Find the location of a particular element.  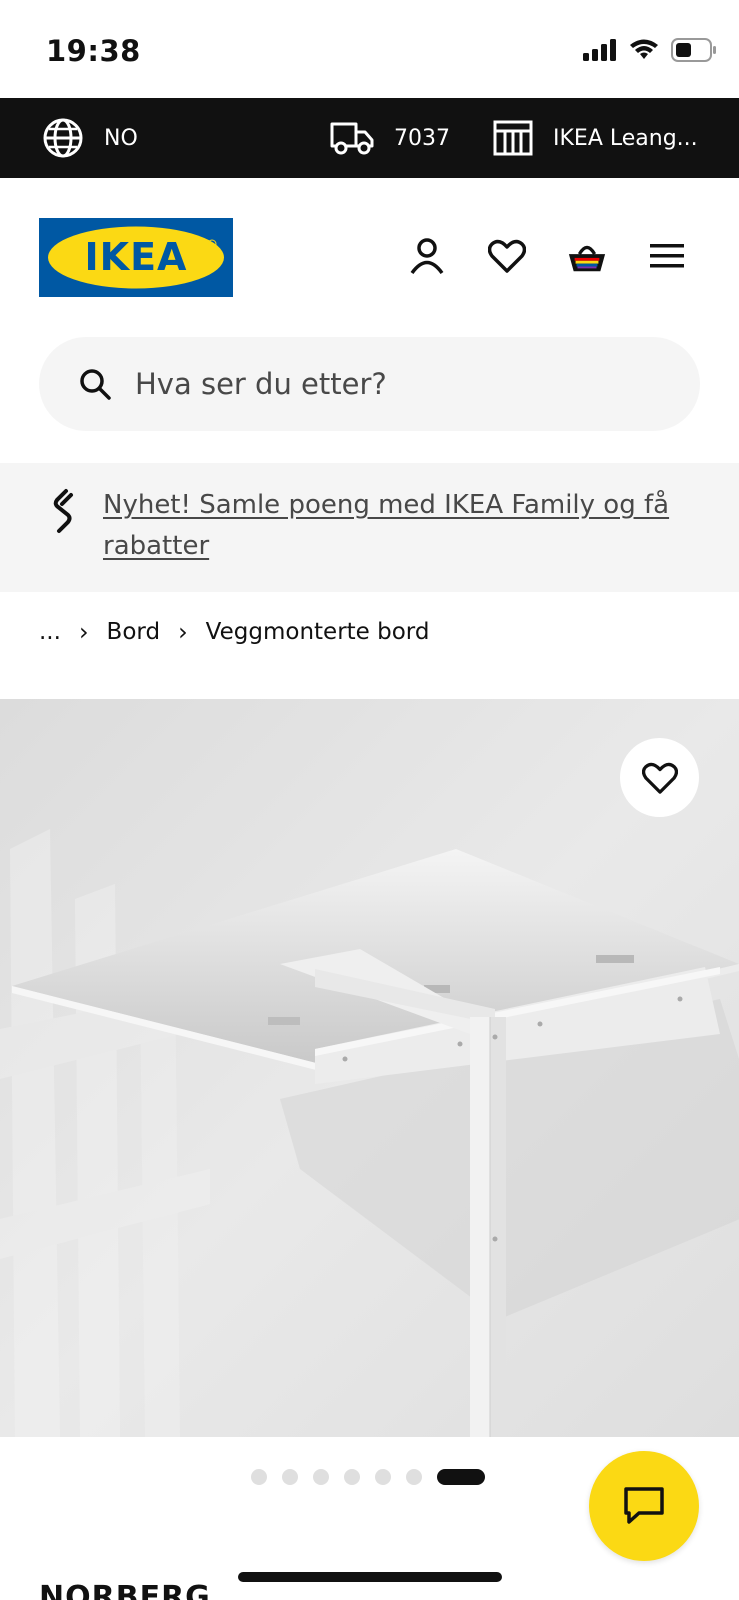

add-to-wishlist-button is located at coordinates (659, 777).